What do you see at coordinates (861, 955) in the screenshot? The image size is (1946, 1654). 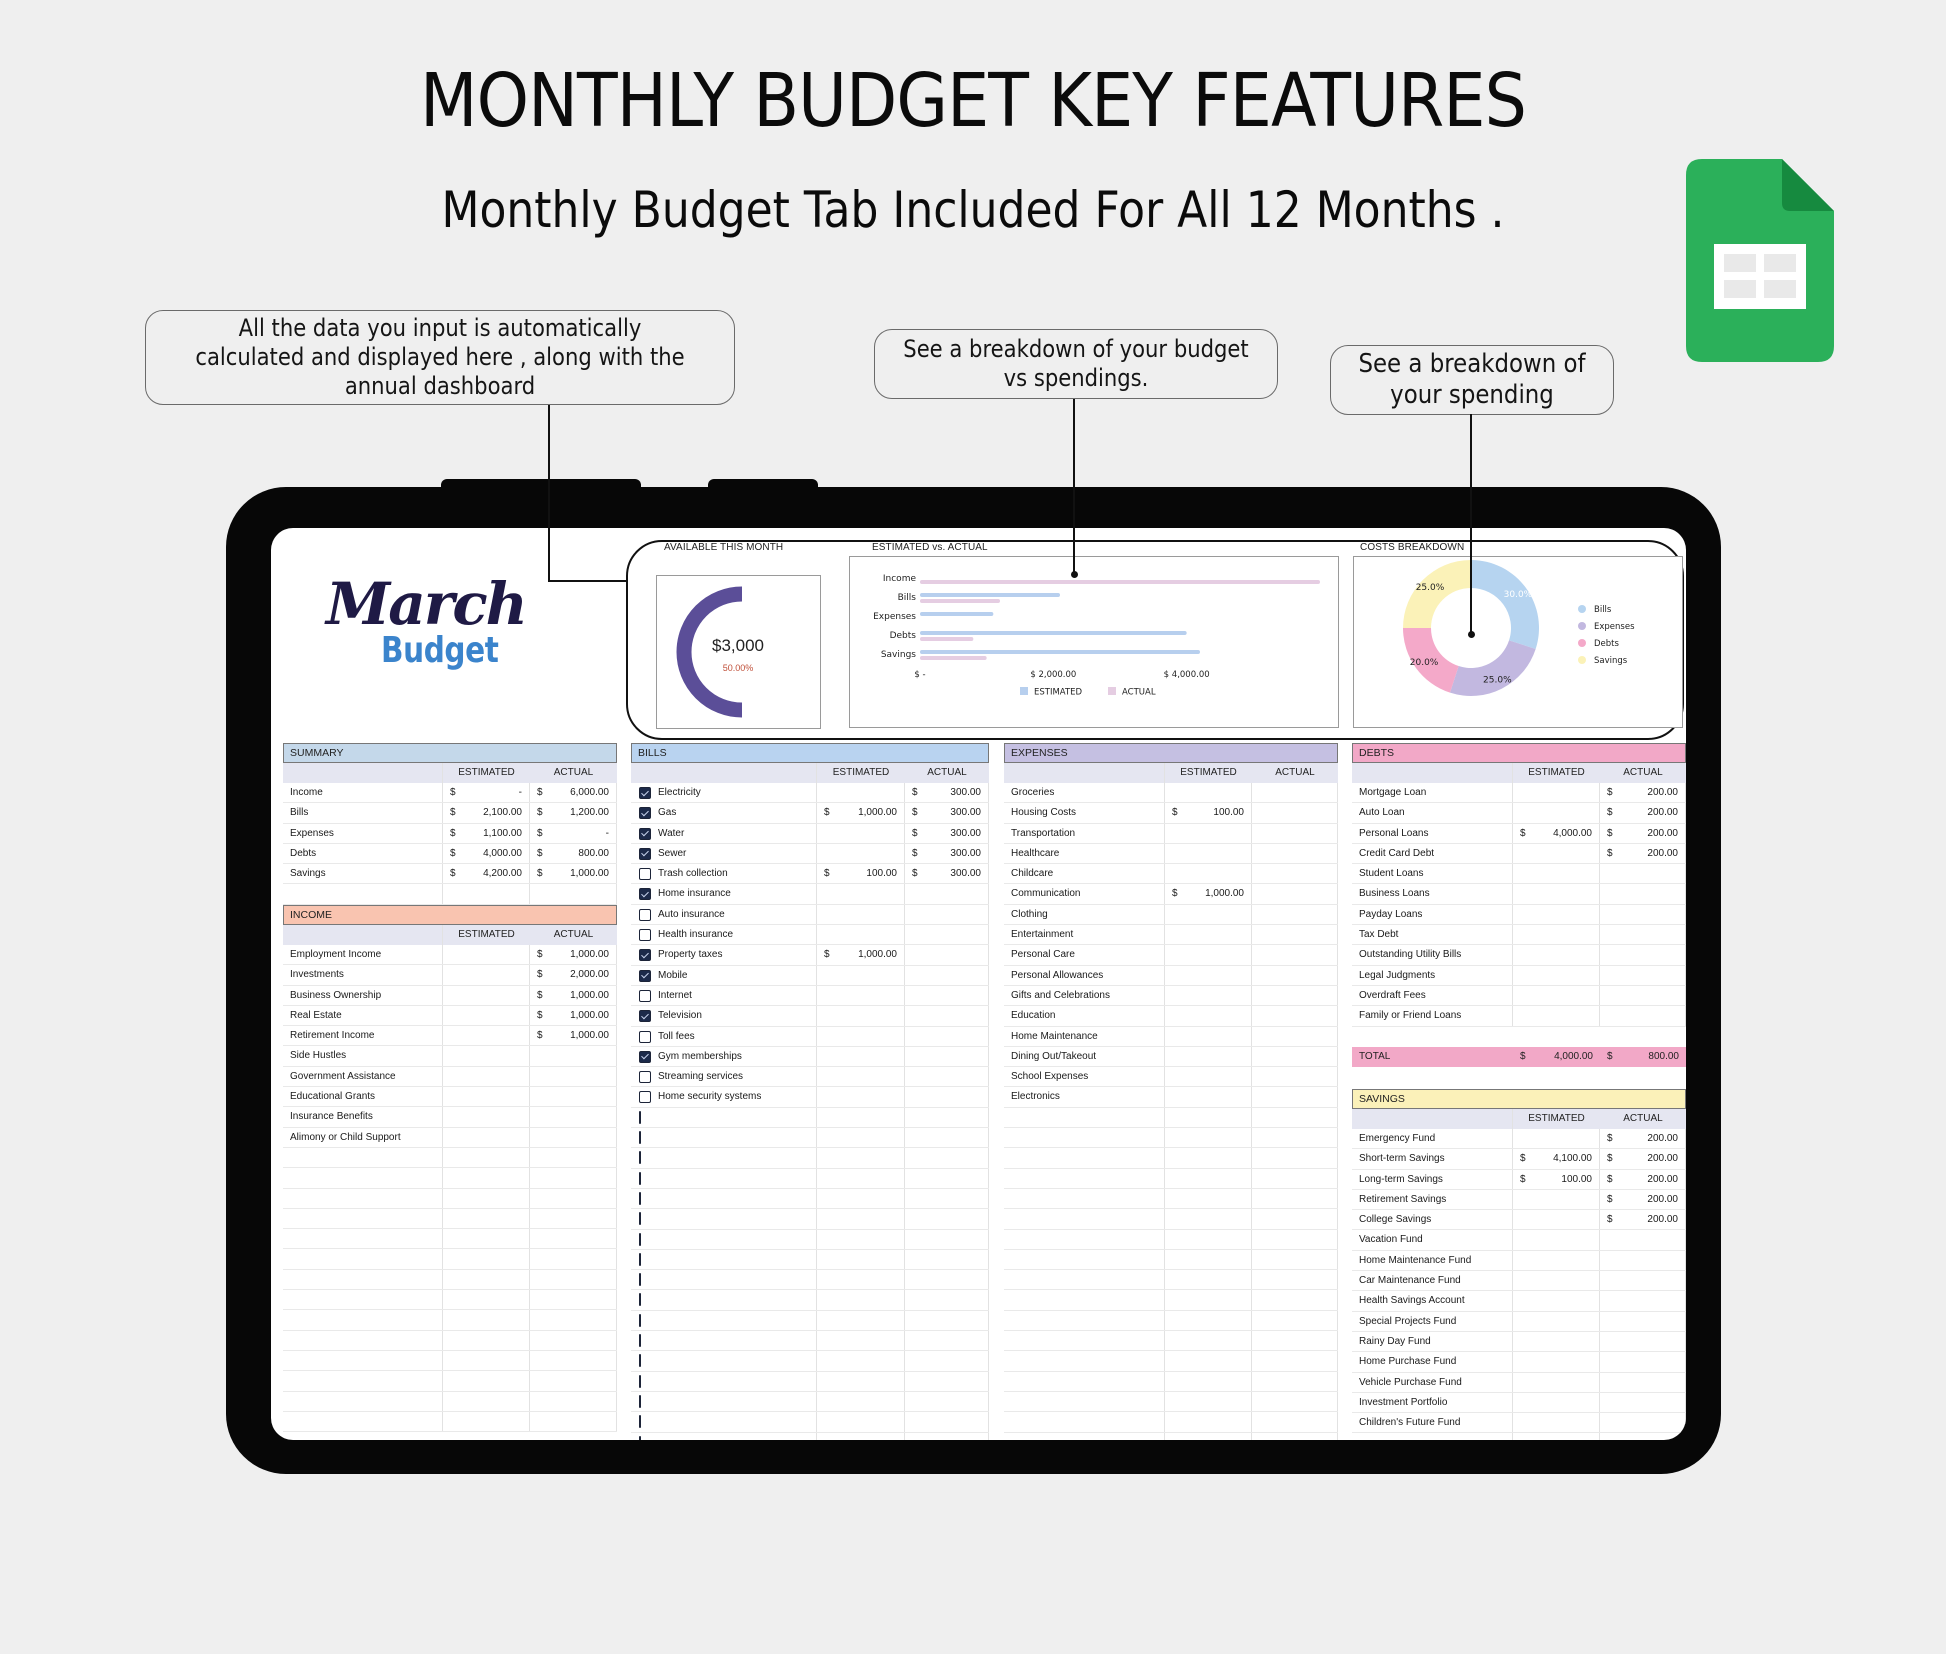 I see `estimated-cell: $1,000.00` at bounding box center [861, 955].